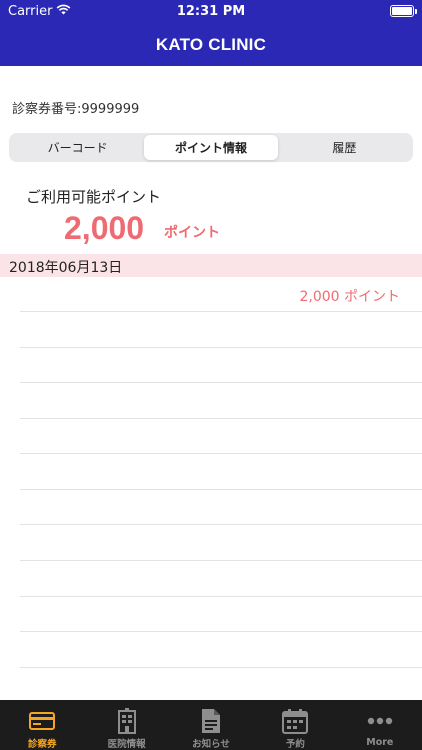  I want to click on status-time: 12:31 PM, so click(211, 11).